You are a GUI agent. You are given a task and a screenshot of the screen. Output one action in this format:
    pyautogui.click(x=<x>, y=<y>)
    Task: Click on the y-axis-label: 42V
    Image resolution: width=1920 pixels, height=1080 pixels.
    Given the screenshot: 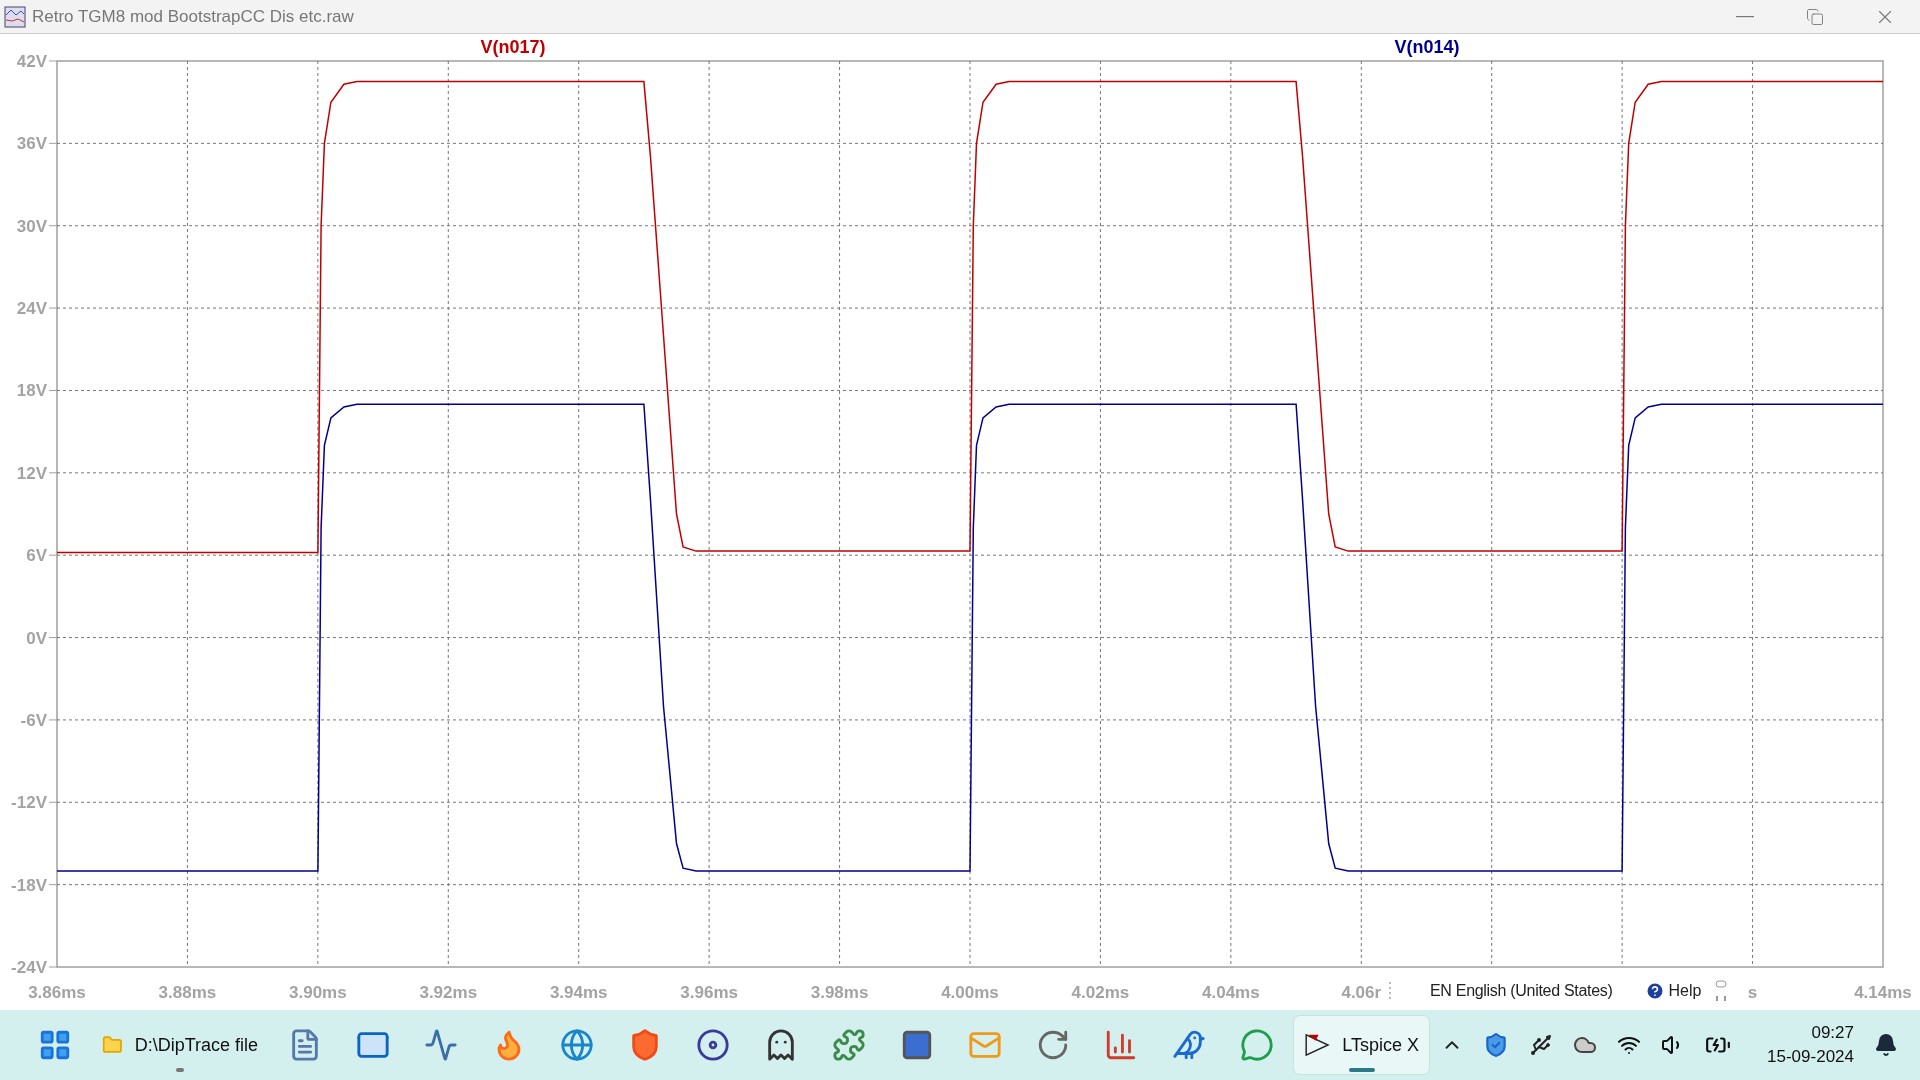 What is the action you would take?
    pyautogui.click(x=31, y=61)
    